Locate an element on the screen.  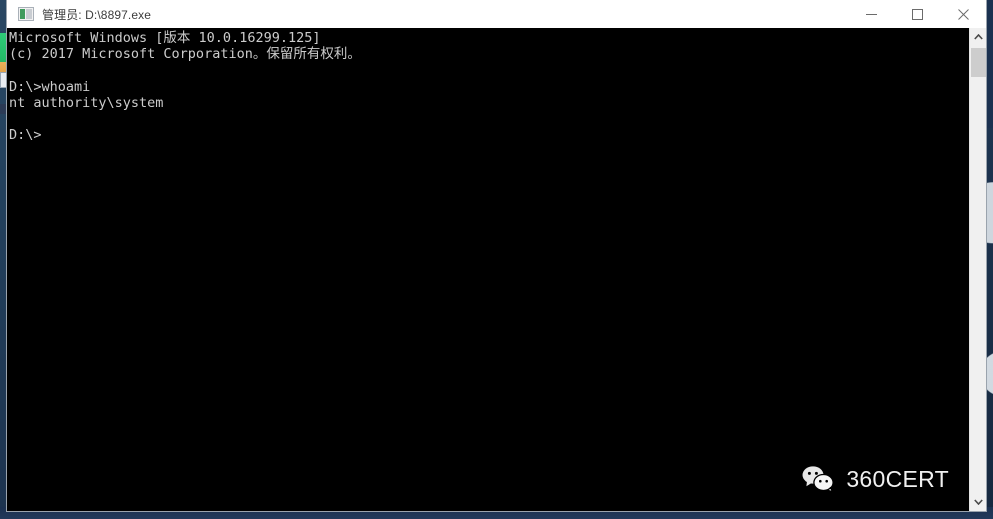
console-scrollbar is located at coordinates (977, 269).